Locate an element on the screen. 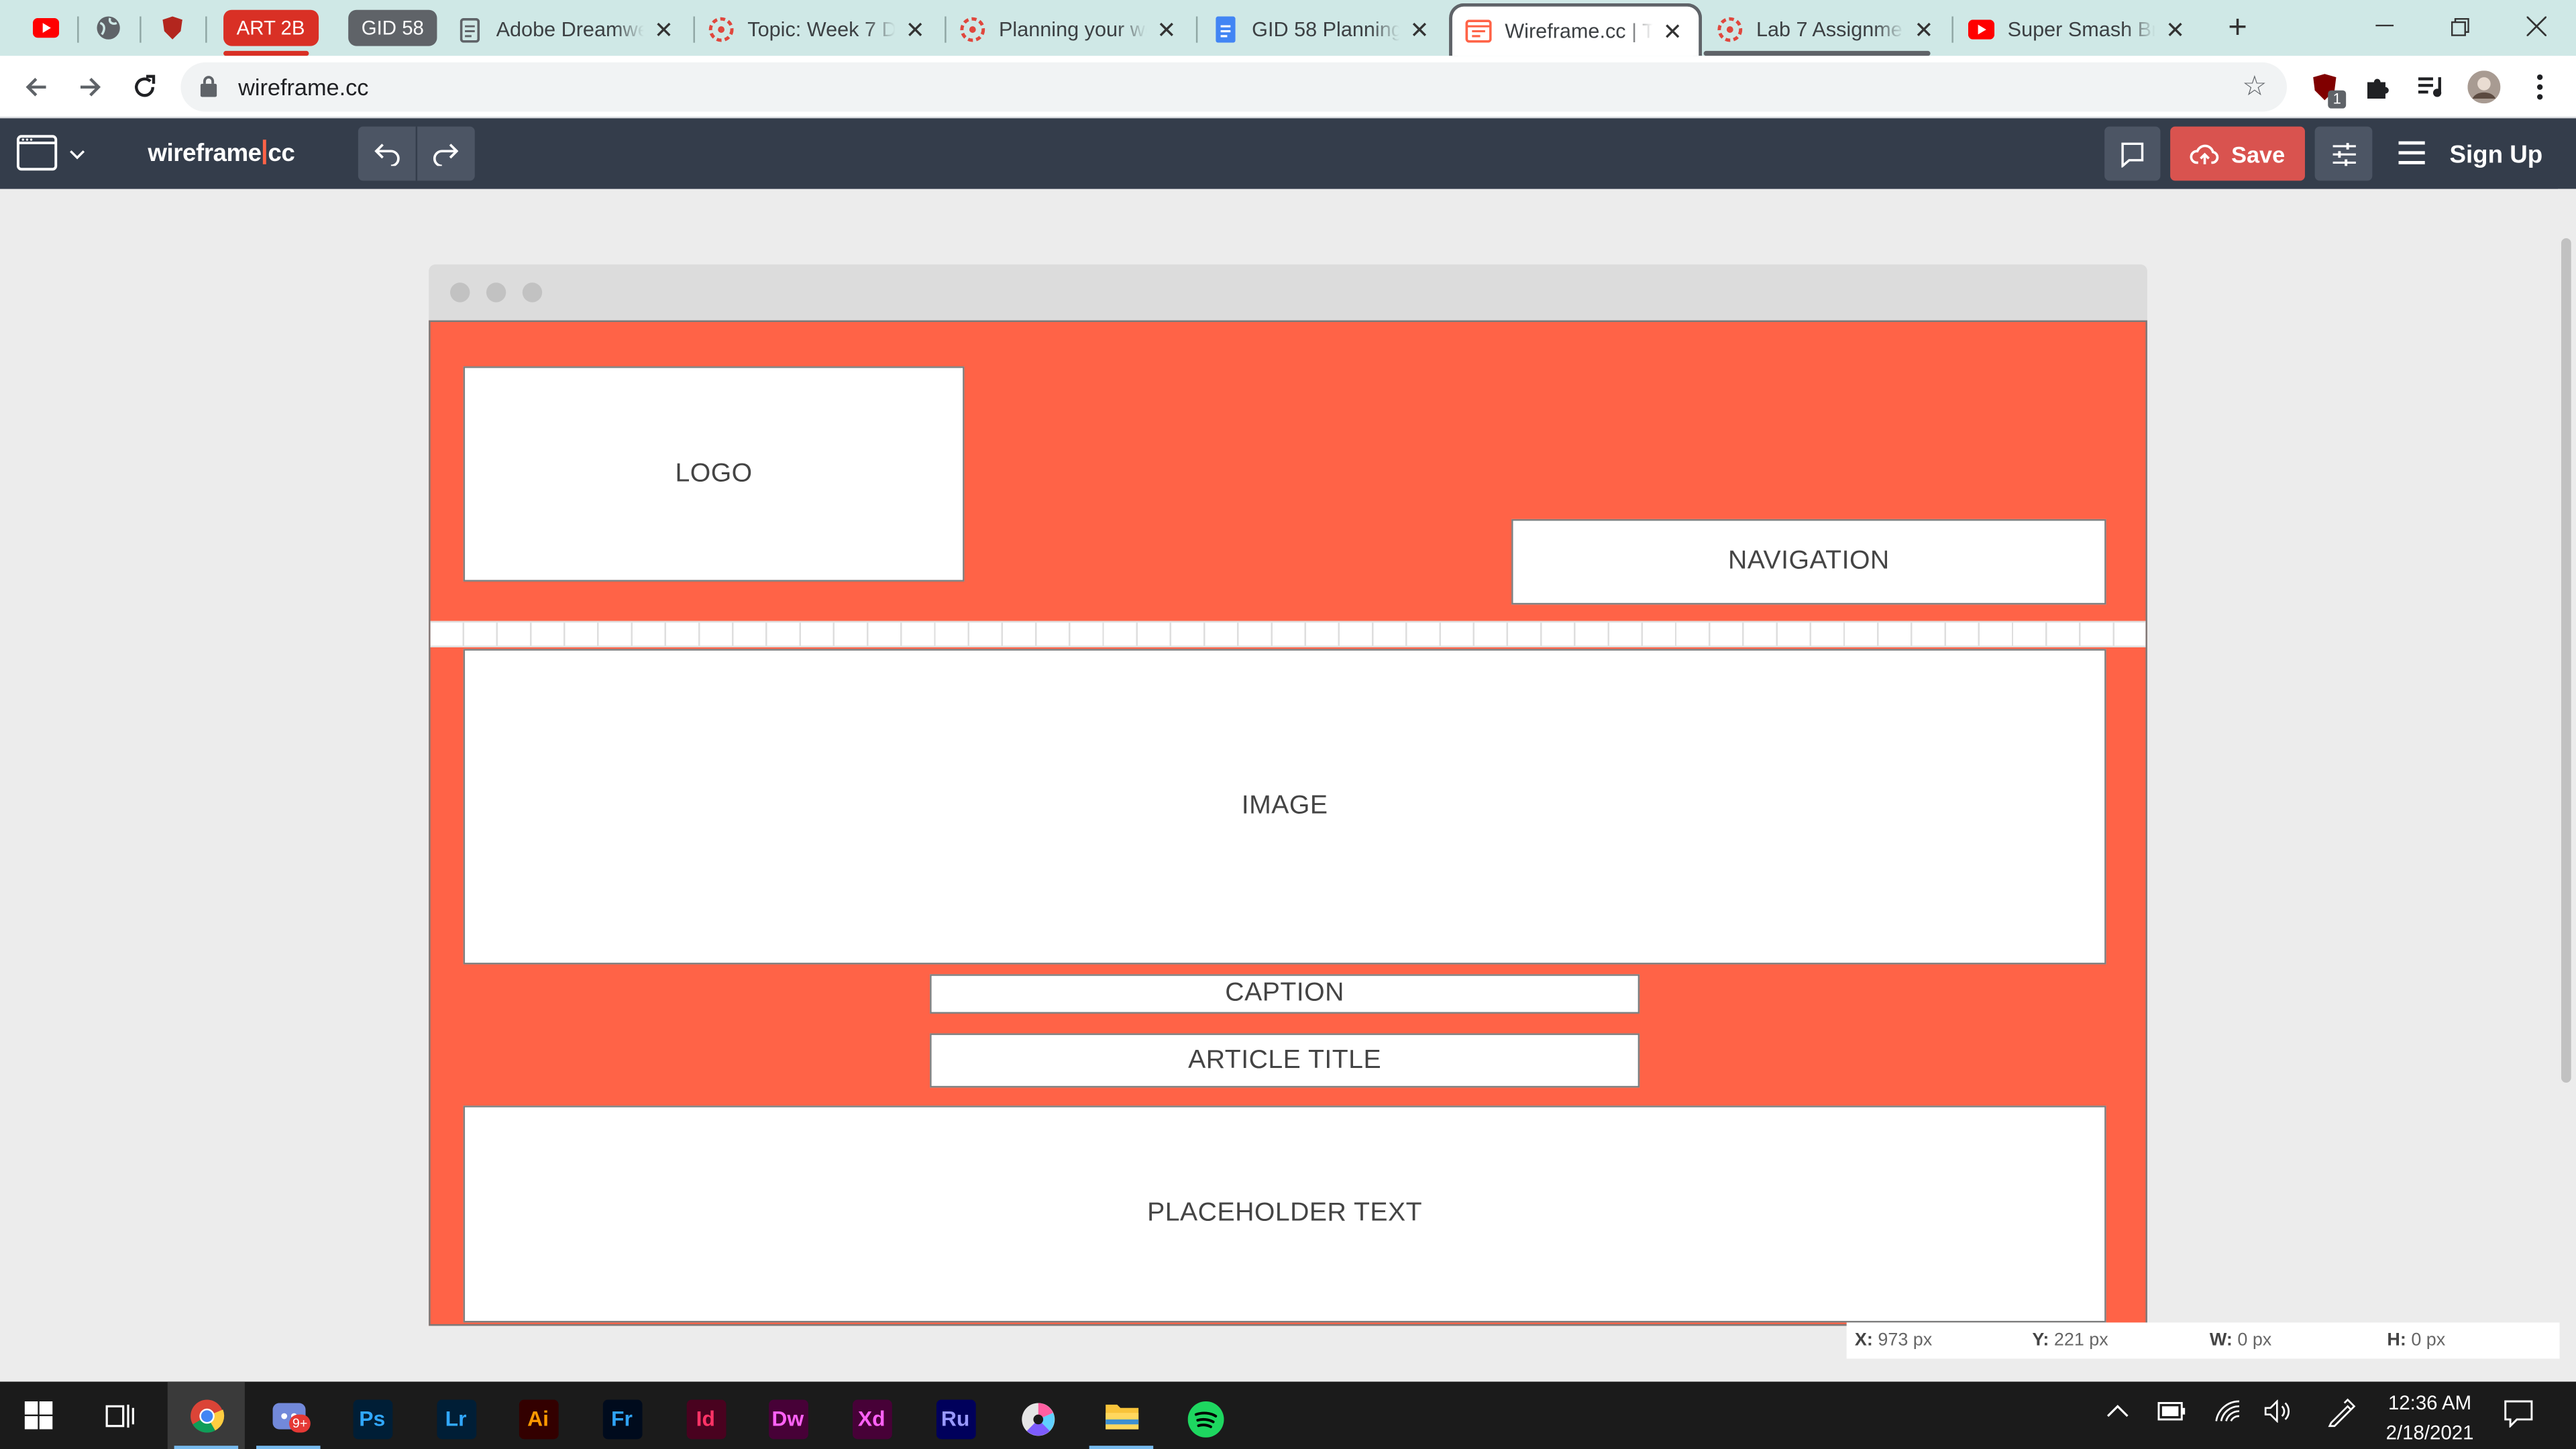 The image size is (2576, 1449). taskbar-file-explorer is located at coordinates (1121, 1415).